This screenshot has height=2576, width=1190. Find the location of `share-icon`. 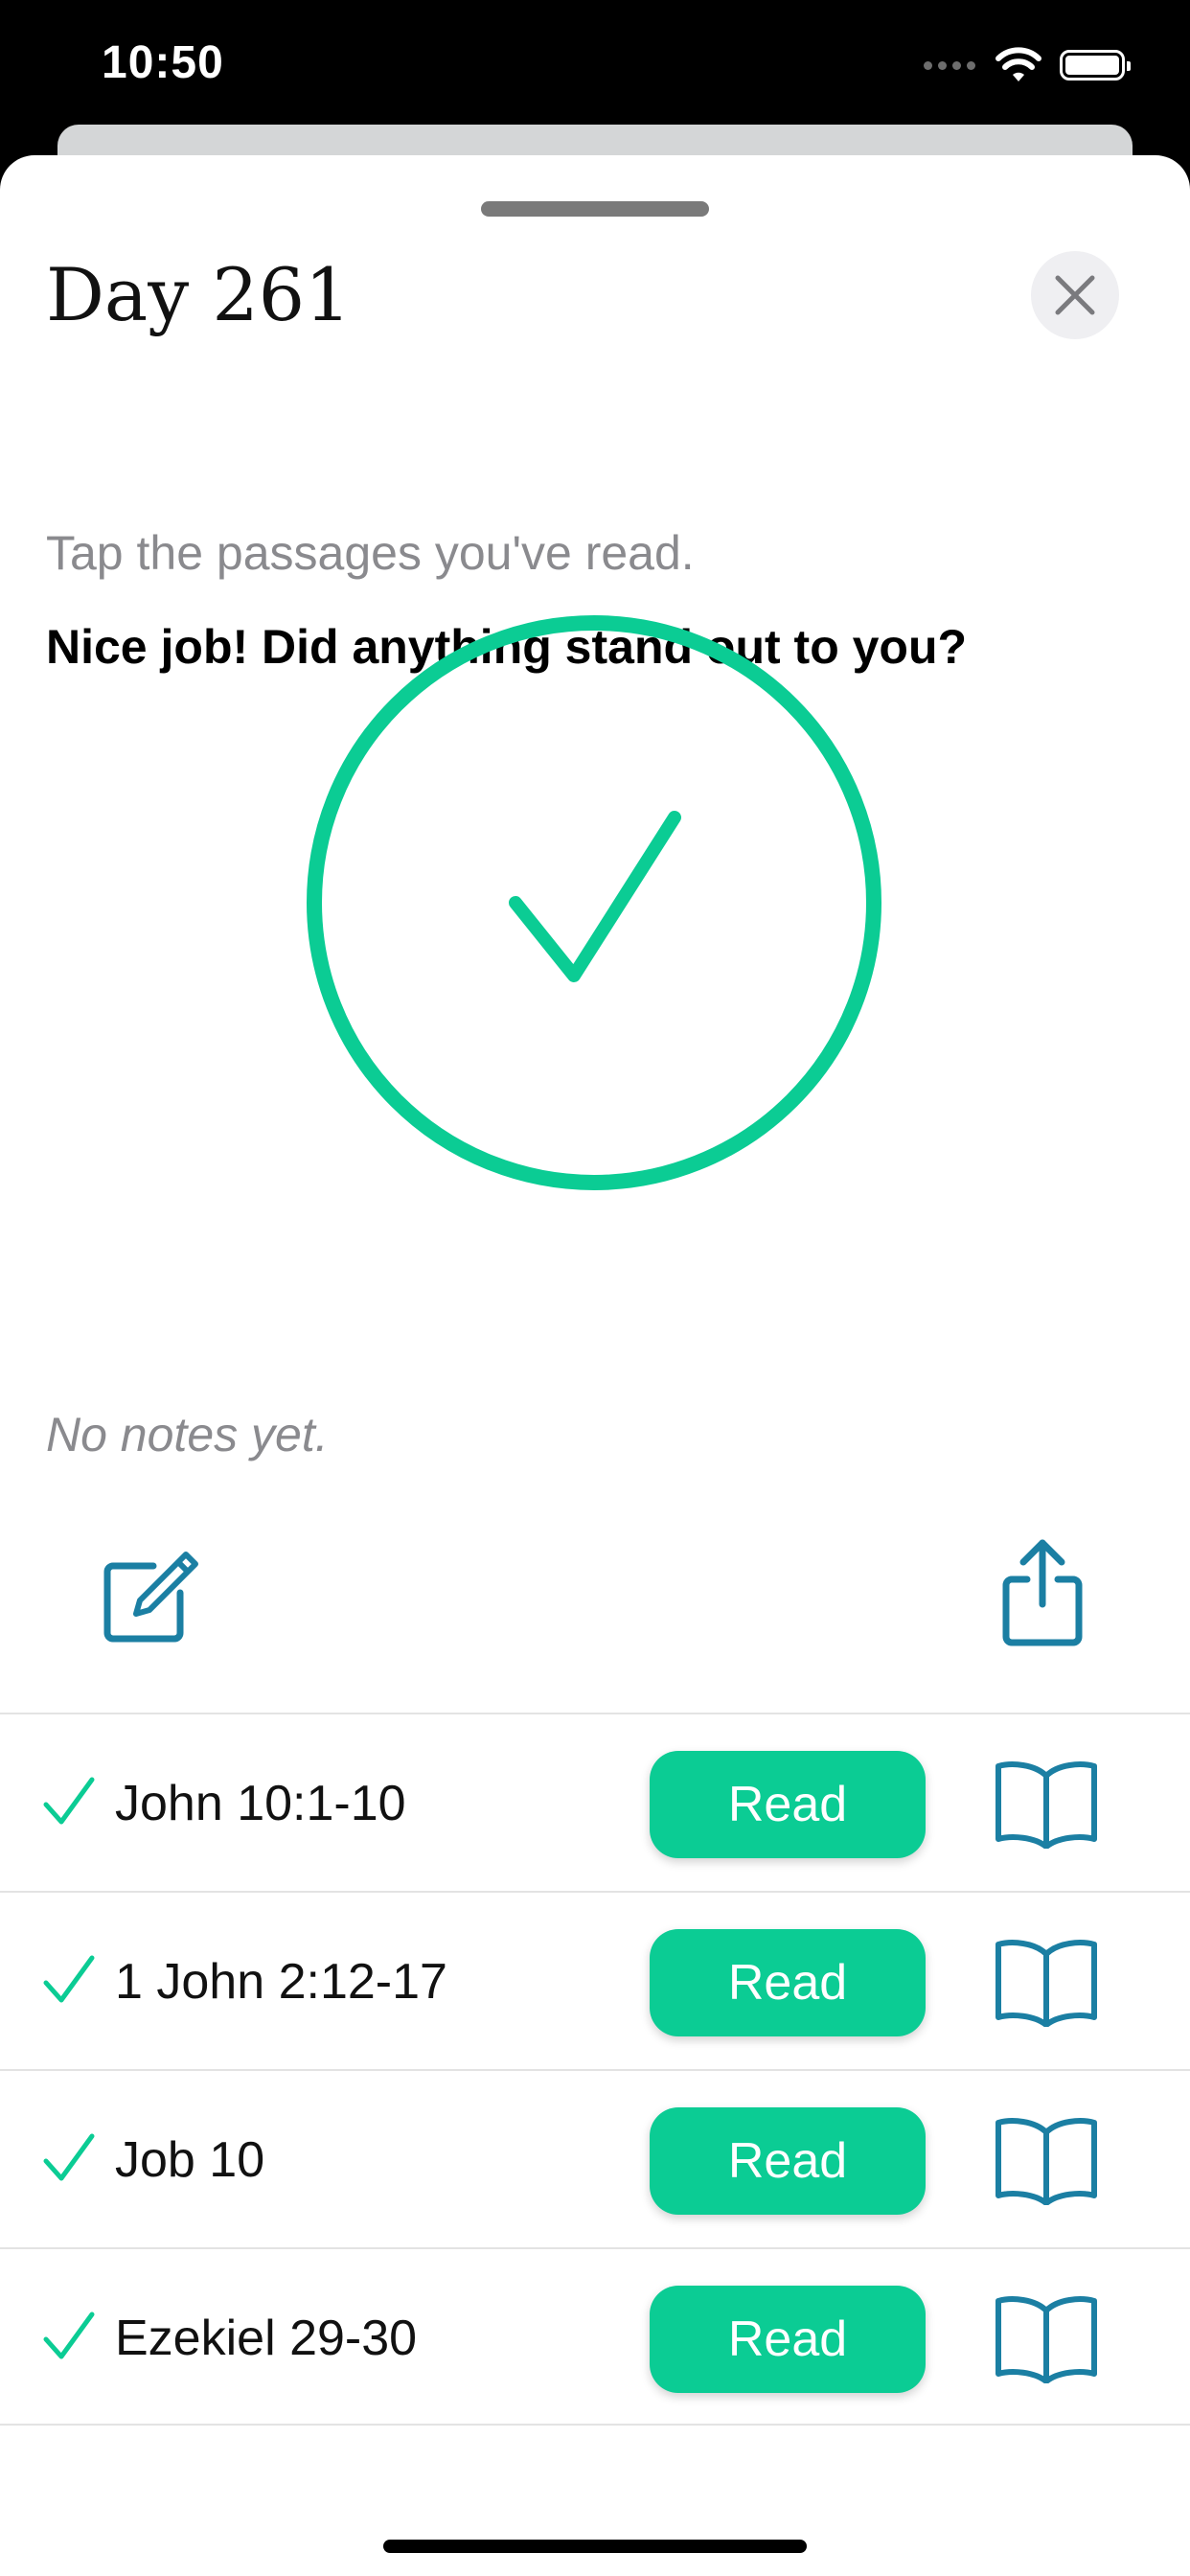

share-icon is located at coordinates (1042, 1592).